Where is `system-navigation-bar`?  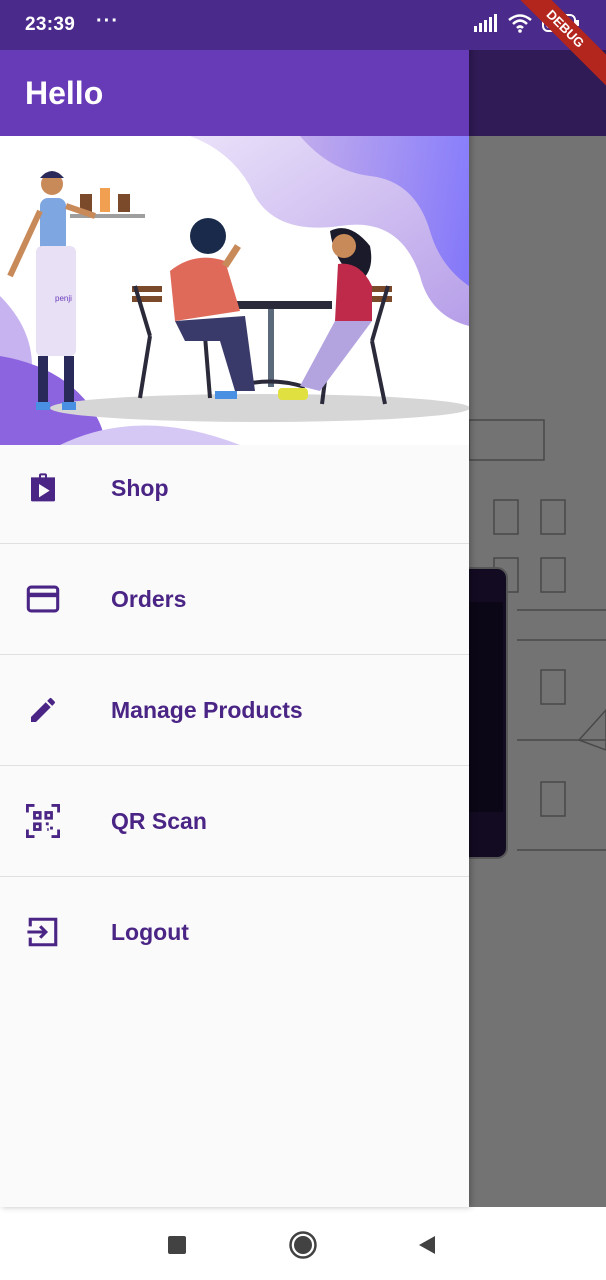 system-navigation-bar is located at coordinates (303, 1243).